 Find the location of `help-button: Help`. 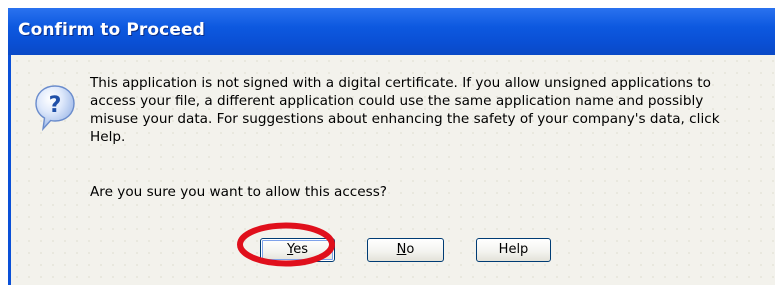

help-button: Help is located at coordinates (513, 250).